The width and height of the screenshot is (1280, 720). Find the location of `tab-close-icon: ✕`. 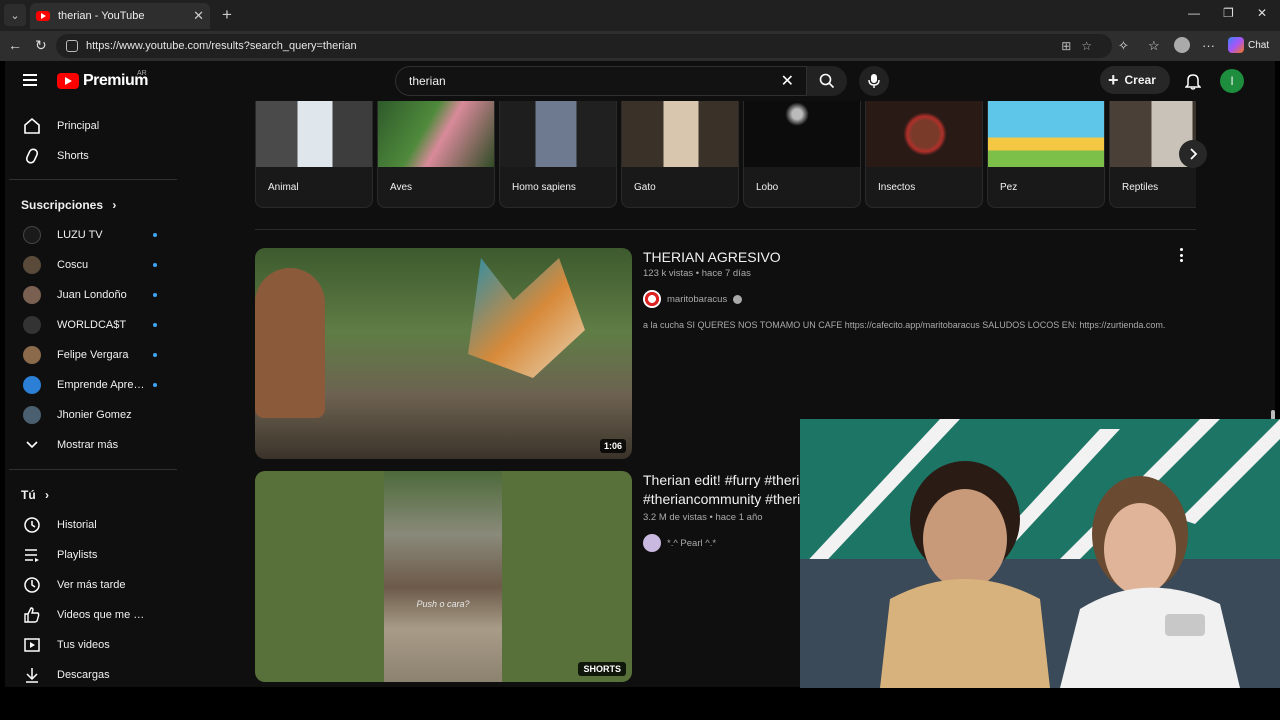

tab-close-icon: ✕ is located at coordinates (198, 16).